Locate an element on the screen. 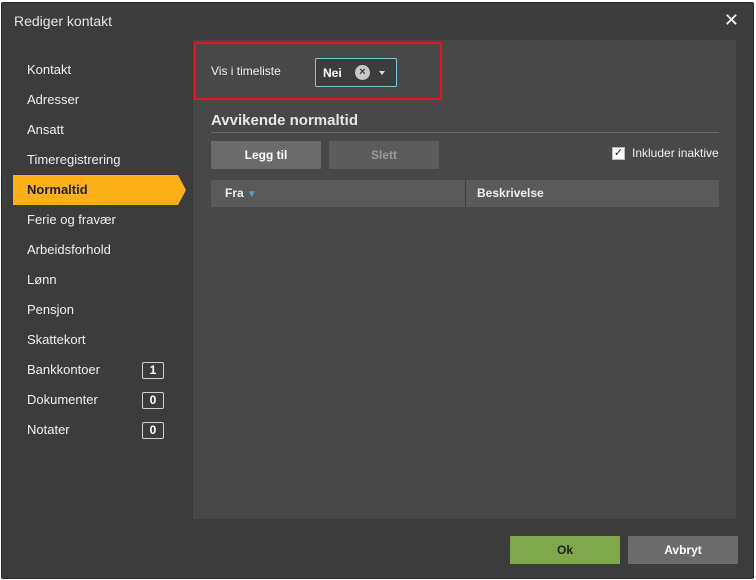  sidebar-item-label: Notater is located at coordinates (48, 429).